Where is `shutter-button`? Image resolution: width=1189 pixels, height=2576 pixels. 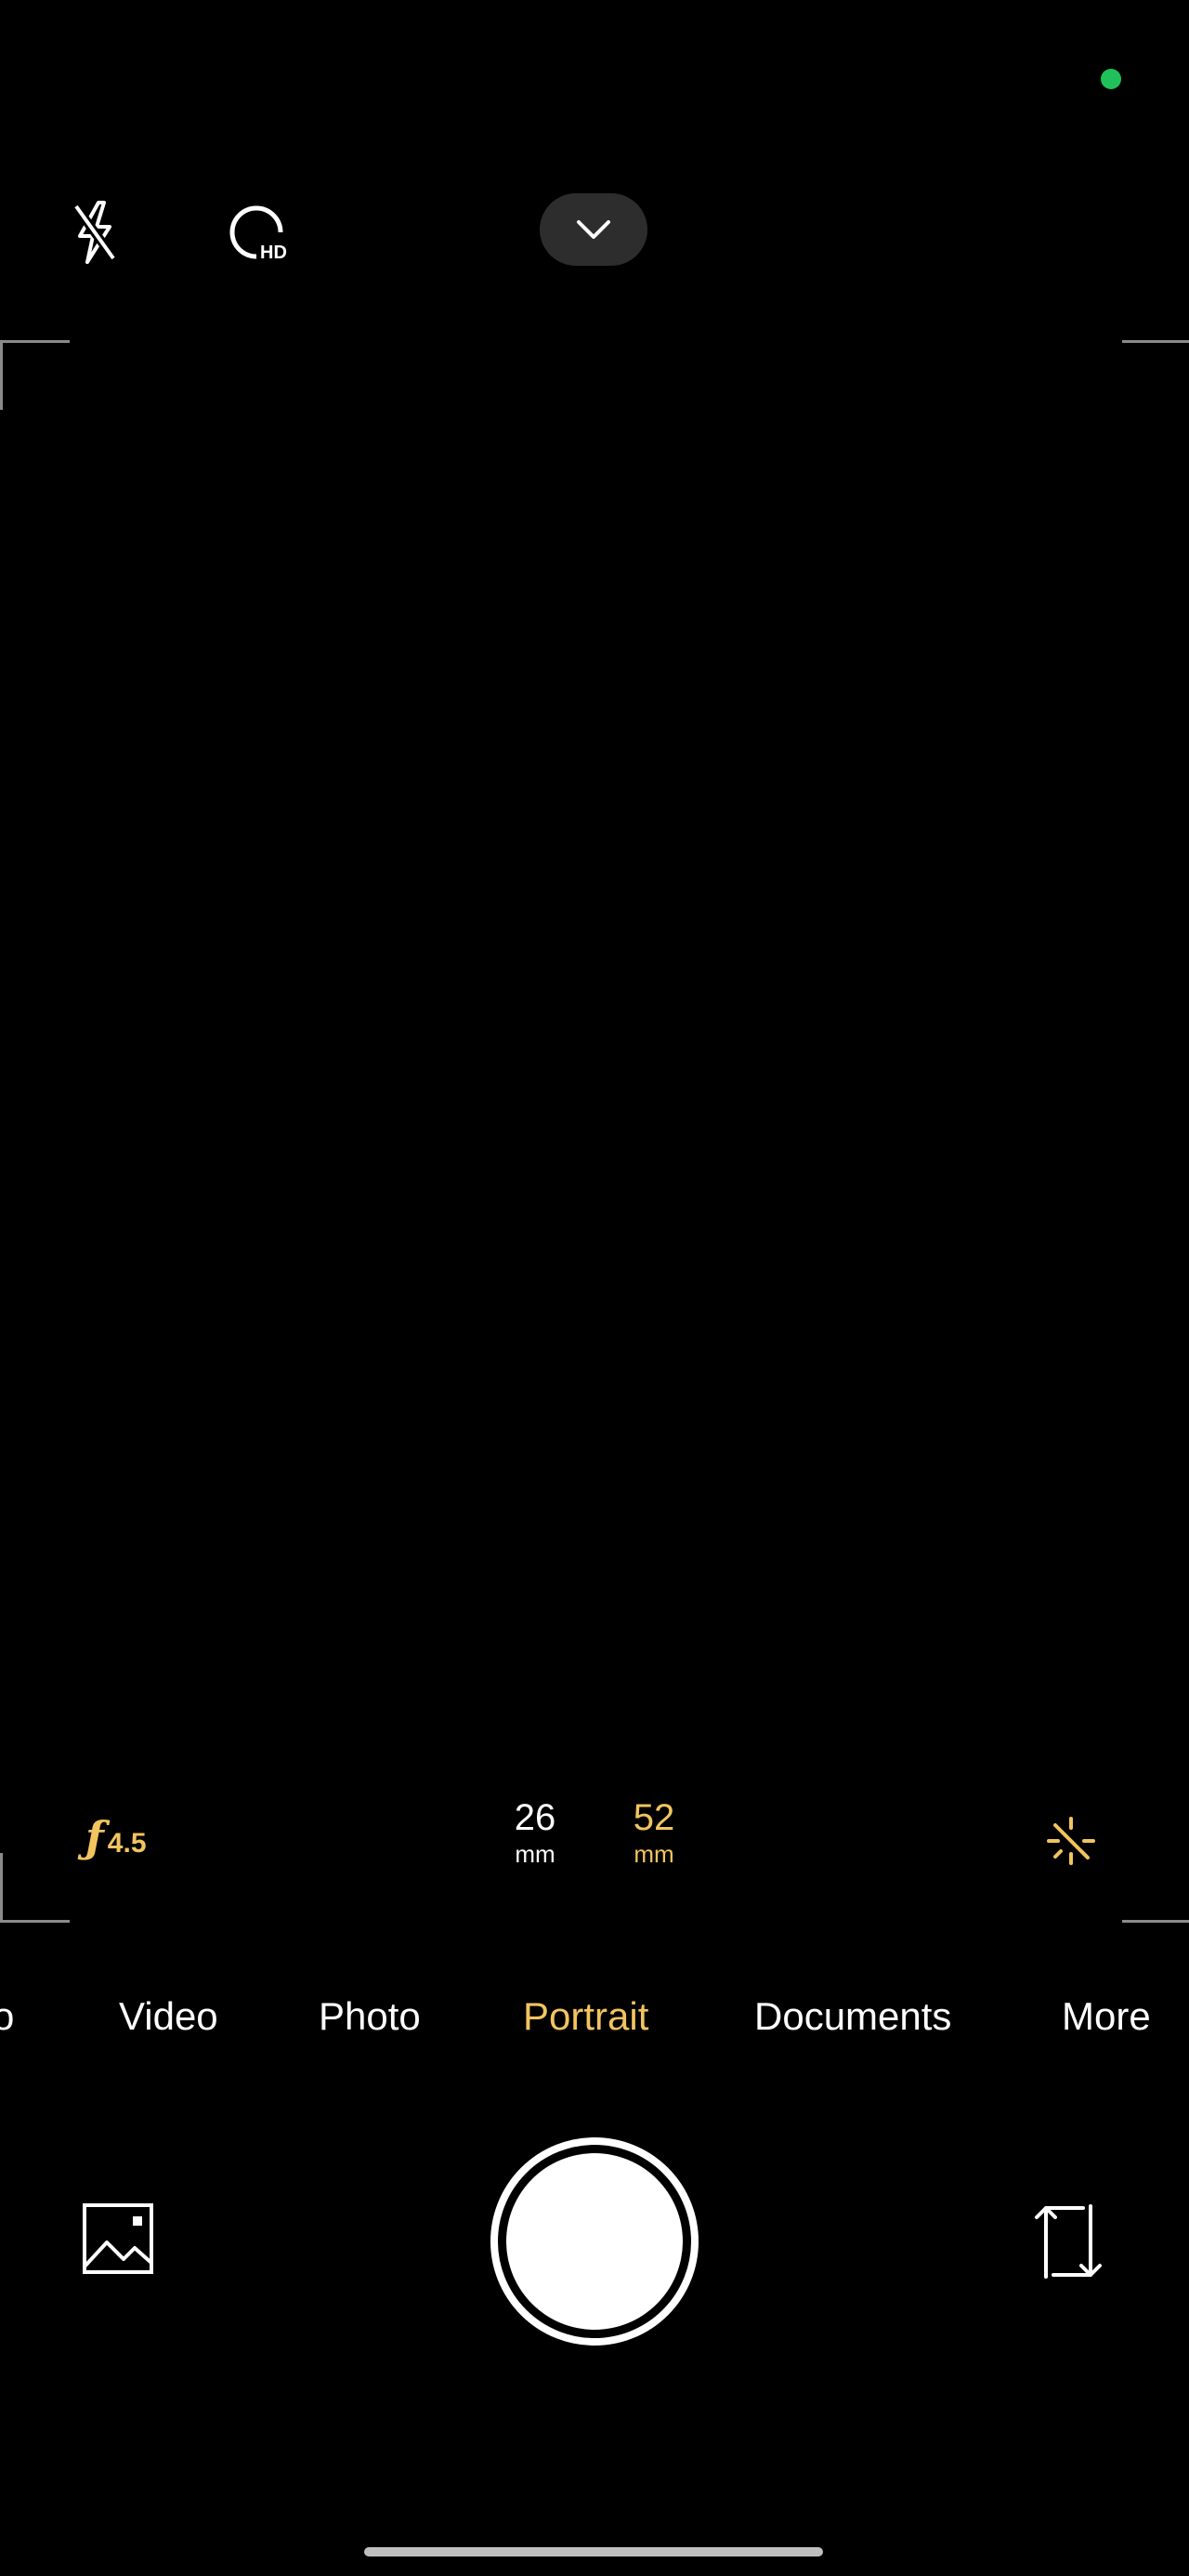 shutter-button is located at coordinates (594, 2241).